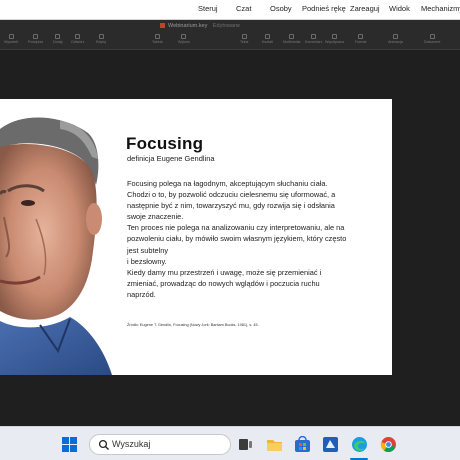 Image resolution: width=460 pixels, height=460 pixels. I want to click on zoom-icon, so click(36, 36).